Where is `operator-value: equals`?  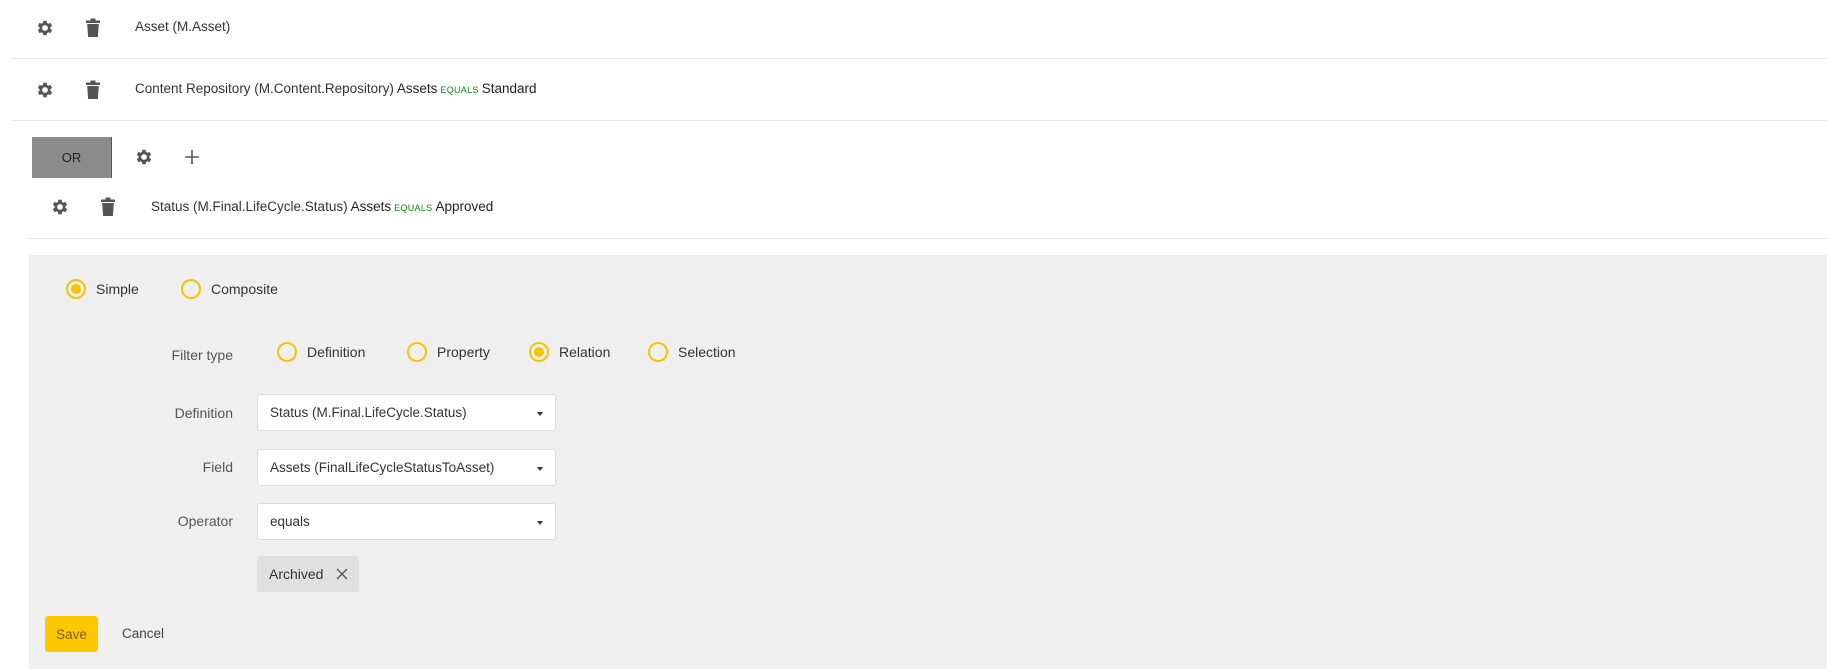
operator-value: equals is located at coordinates (290, 521).